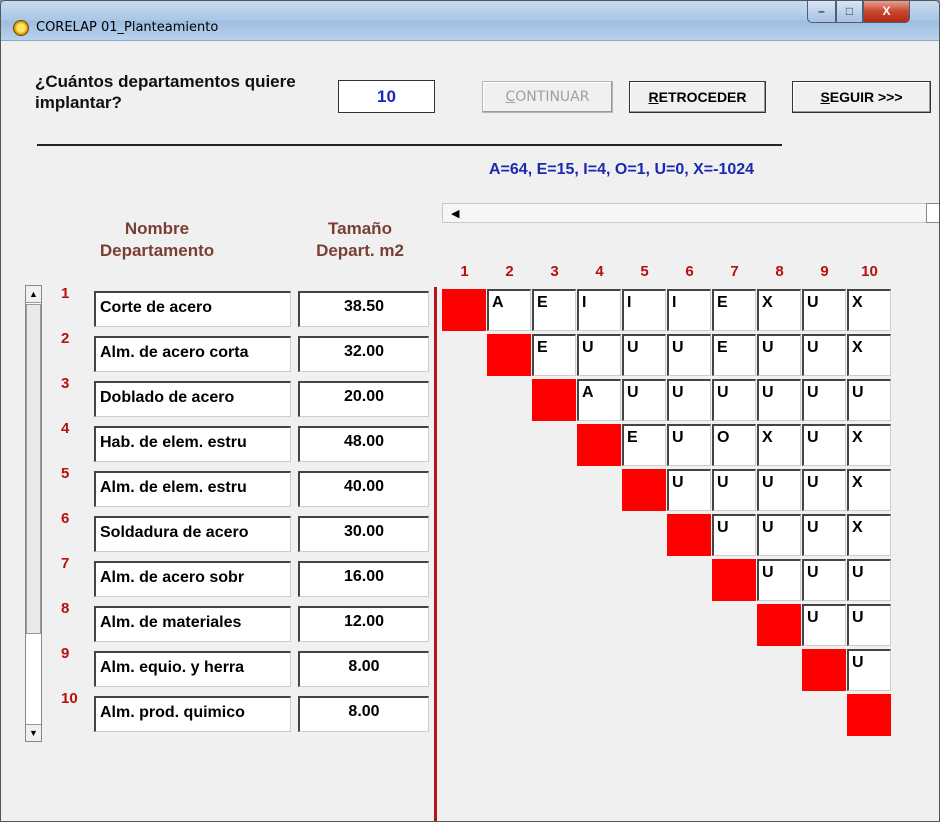 This screenshot has height=822, width=940. I want to click on department-row: 9 Alm. equio. y herra 8.00, so click(221, 667).